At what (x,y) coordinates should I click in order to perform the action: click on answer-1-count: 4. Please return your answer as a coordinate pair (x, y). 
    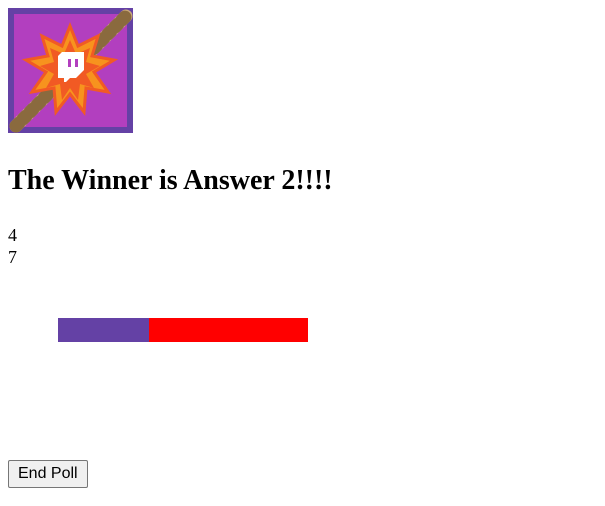
    Looking at the image, I should click on (12, 235).